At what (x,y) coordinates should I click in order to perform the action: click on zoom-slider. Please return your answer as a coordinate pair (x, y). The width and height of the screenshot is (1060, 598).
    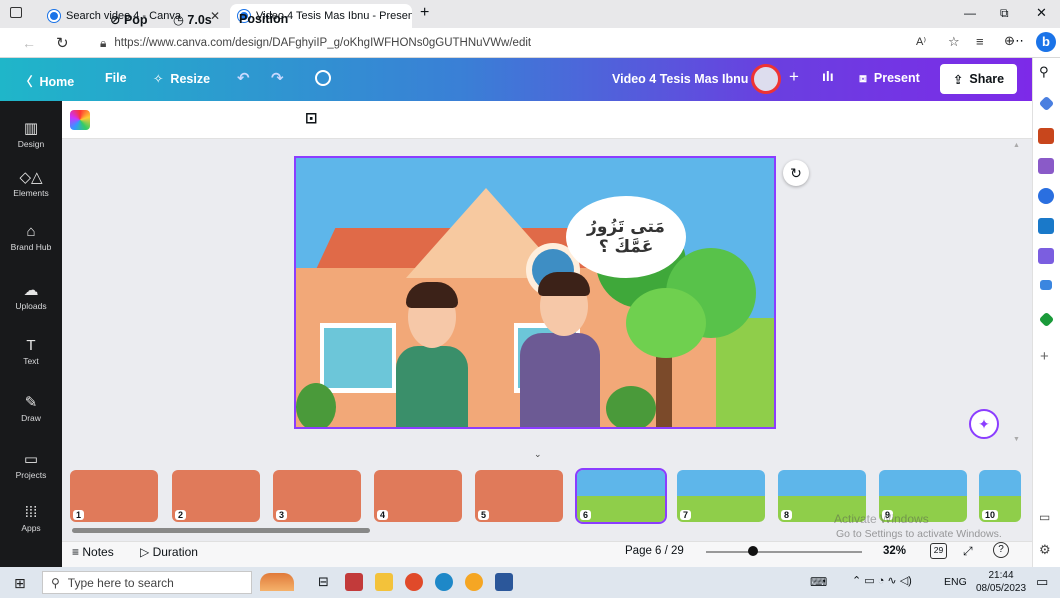
    Looking at the image, I should click on (784, 552).